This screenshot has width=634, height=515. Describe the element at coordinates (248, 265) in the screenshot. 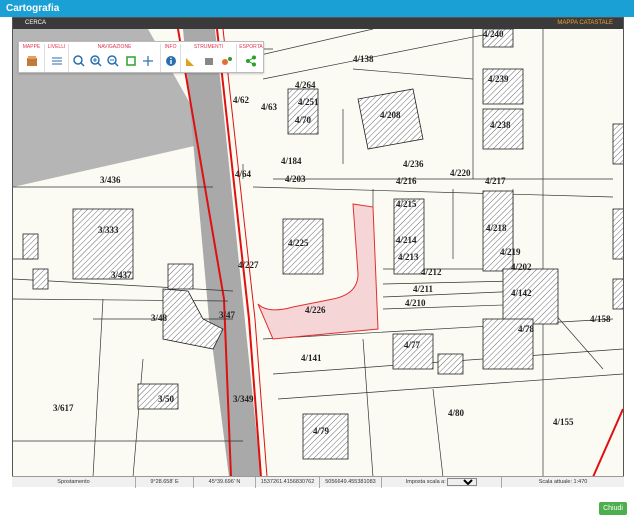

I see `parcel-label: 4/227` at that location.